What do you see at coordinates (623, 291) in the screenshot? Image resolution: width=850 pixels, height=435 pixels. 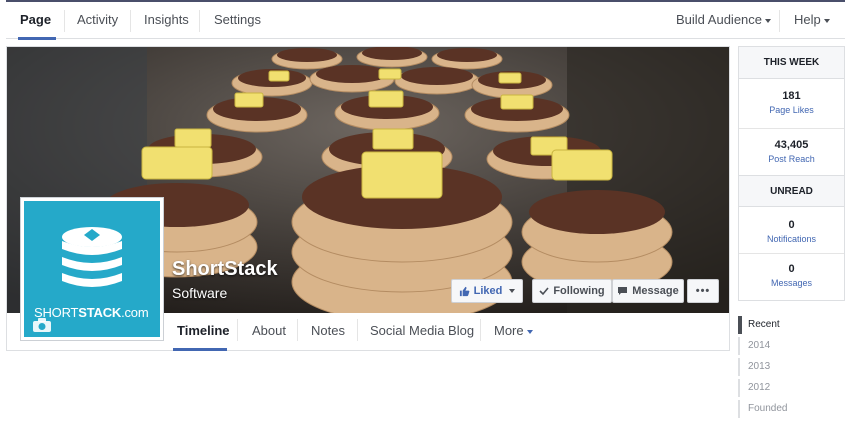 I see `message-icon` at bounding box center [623, 291].